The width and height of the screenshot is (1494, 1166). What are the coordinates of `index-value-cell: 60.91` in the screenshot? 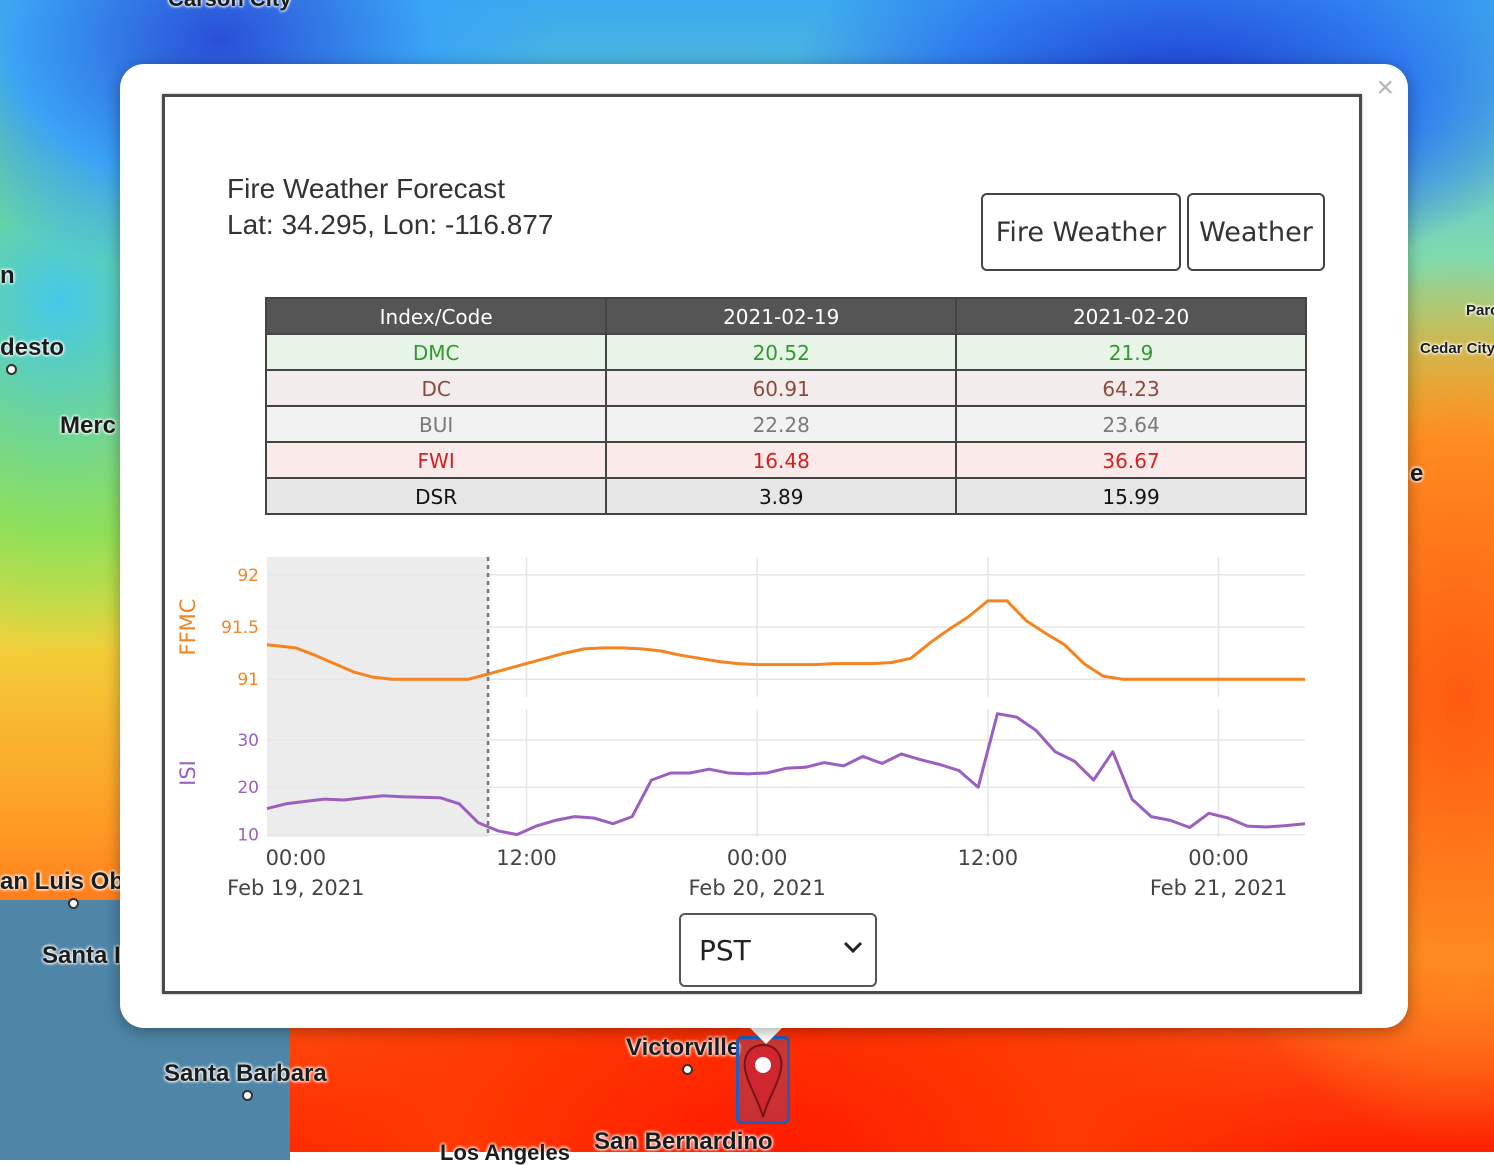 It's located at (781, 388).